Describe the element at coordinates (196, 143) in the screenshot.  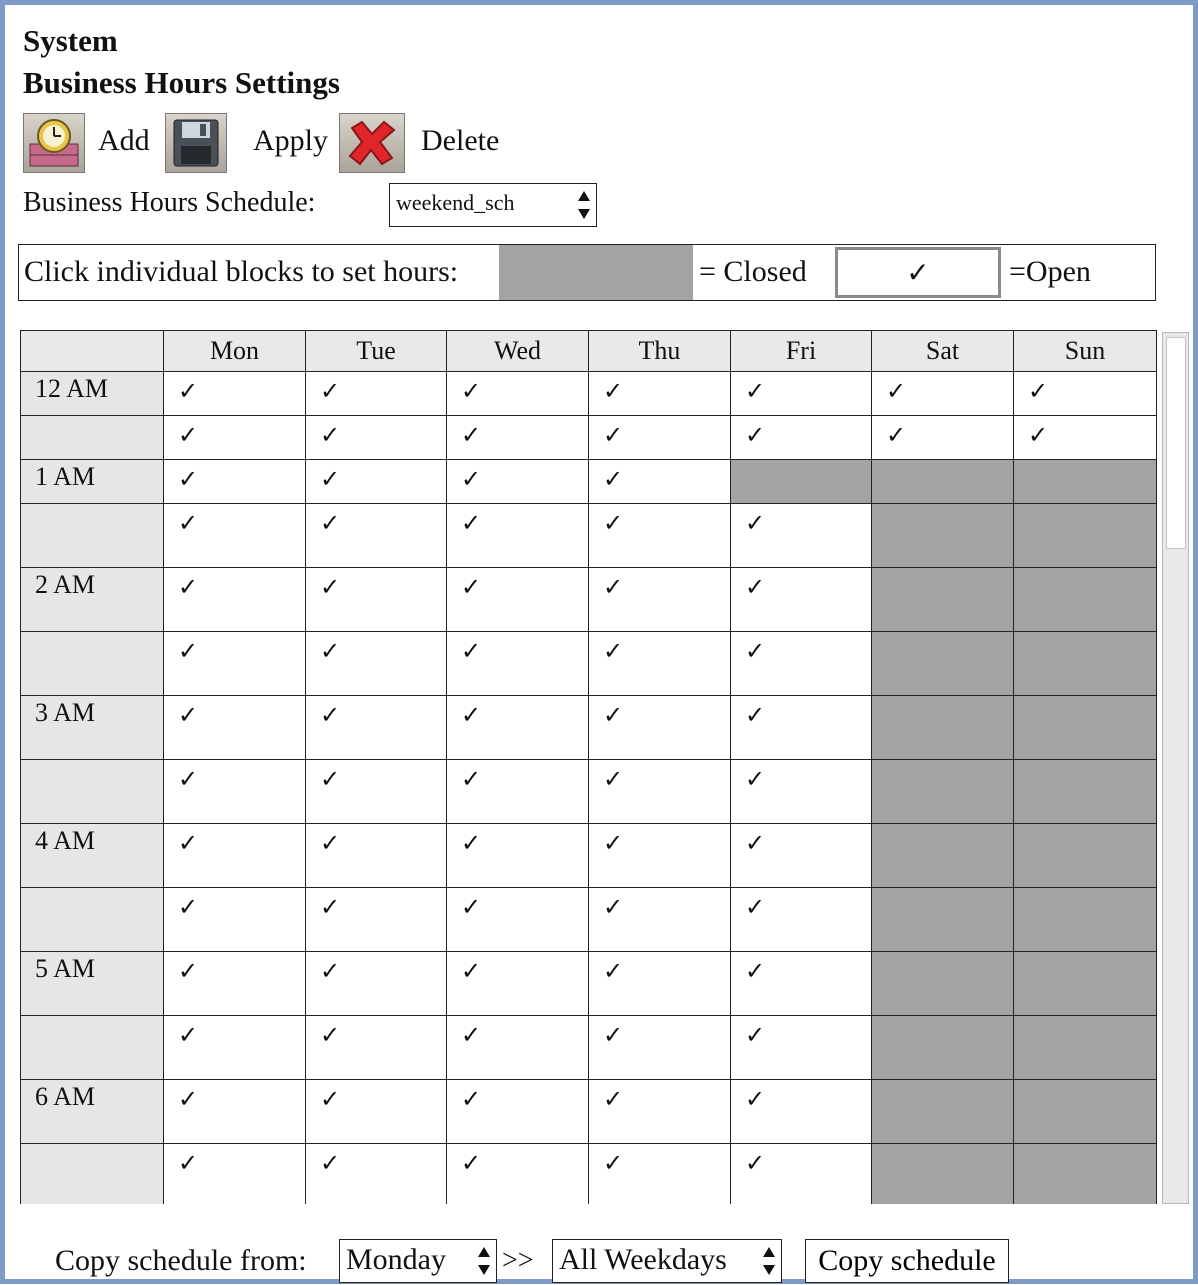
I see `save-disk-icon` at that location.